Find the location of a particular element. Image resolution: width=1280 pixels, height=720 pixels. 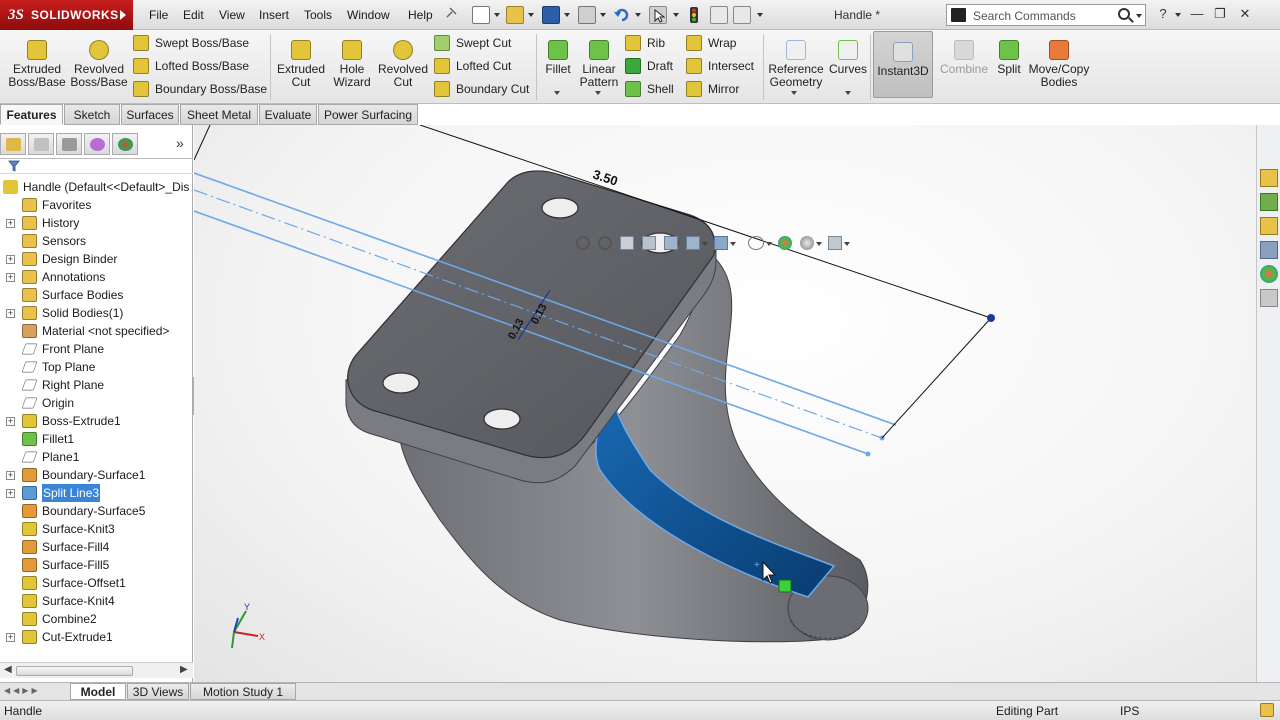

revolved-boss-base-button: Revolved Boss/Base is located at coordinates (99, 67).